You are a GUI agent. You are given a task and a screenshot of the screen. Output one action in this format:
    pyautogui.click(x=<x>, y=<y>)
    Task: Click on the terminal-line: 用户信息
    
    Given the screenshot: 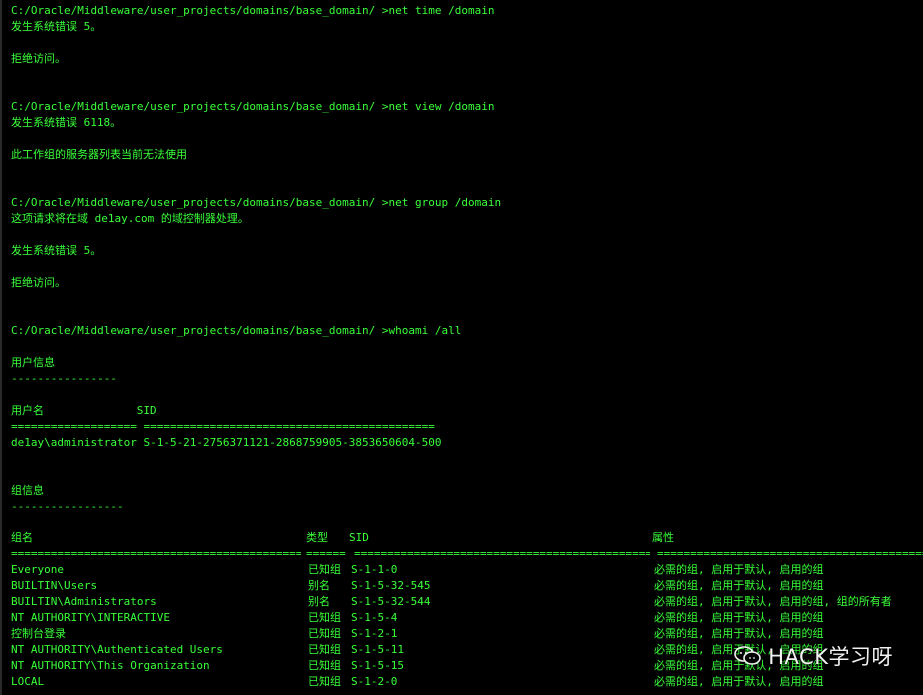 What is the action you would take?
    pyautogui.click(x=33, y=362)
    